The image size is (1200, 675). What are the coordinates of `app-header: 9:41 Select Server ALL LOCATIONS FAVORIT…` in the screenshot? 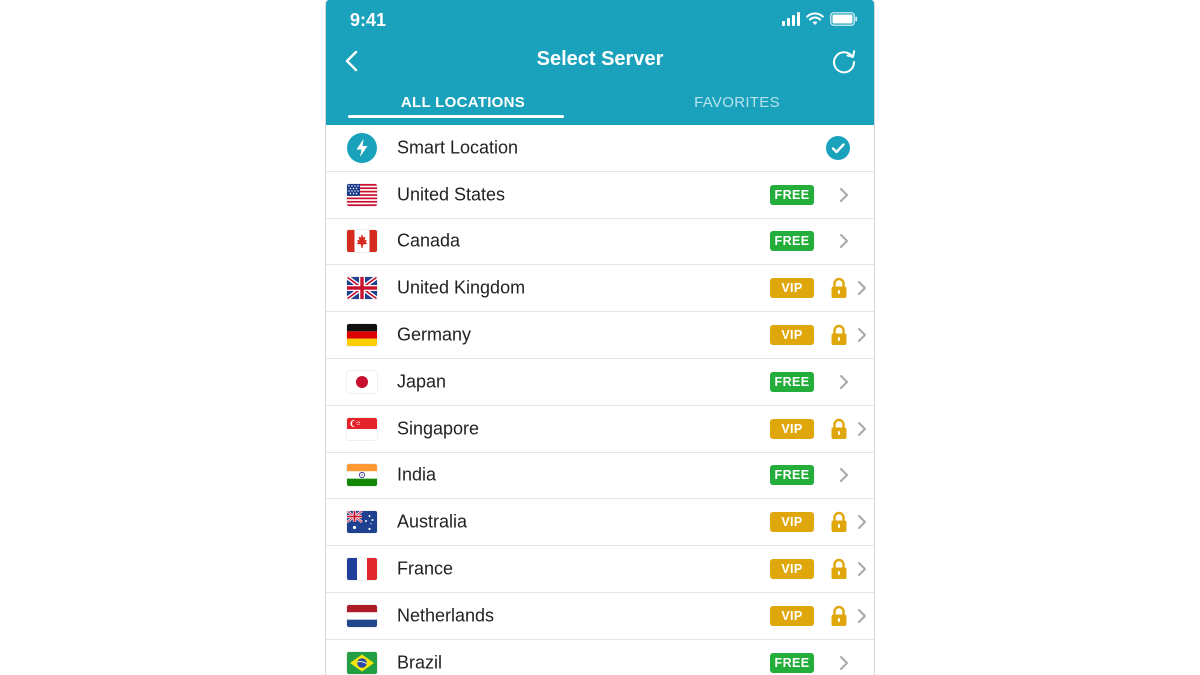 It's located at (600, 62).